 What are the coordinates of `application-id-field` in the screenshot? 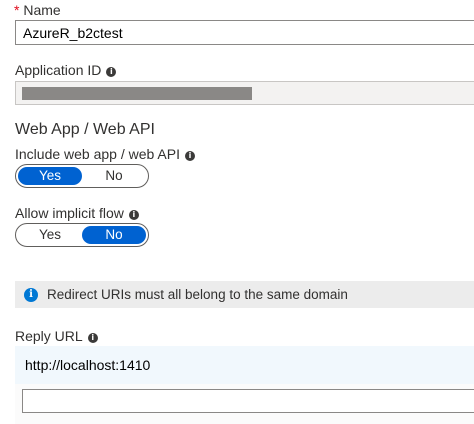 It's located at (244, 93).